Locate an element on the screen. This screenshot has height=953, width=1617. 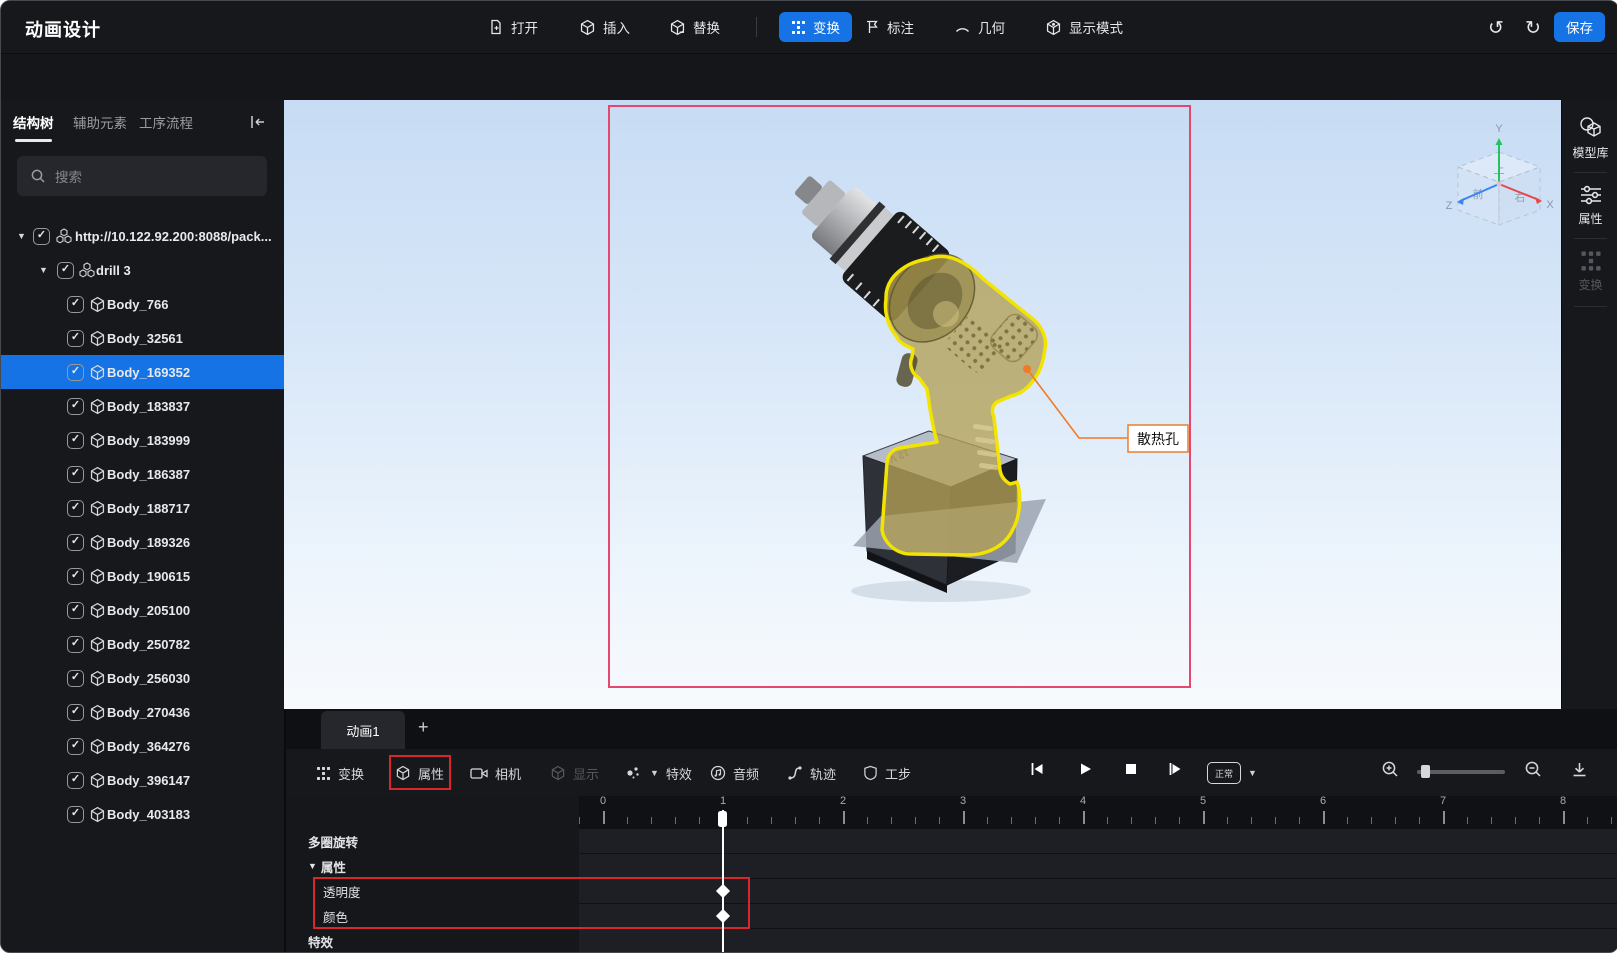
tree-item: ✓ Body_190615 is located at coordinates (142, 576).